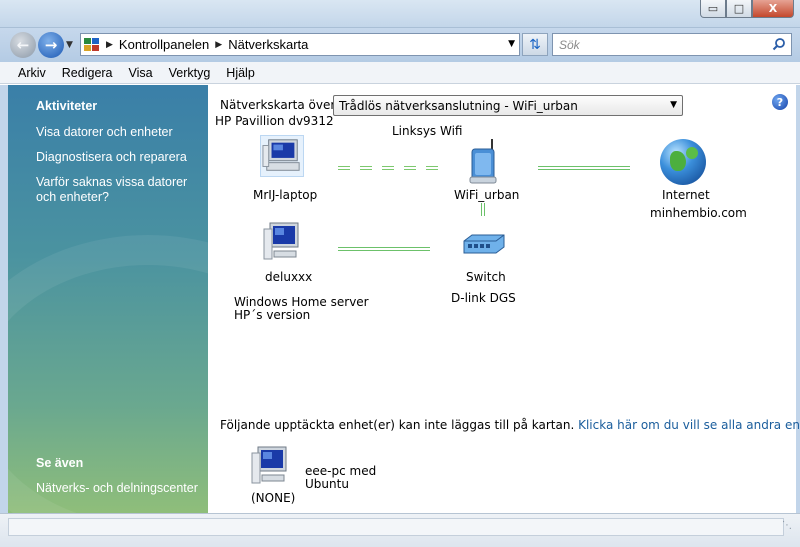 The height and width of the screenshot is (547, 800). Describe the element at coordinates (483, 161) in the screenshot. I see `wireless-router-icon` at that location.